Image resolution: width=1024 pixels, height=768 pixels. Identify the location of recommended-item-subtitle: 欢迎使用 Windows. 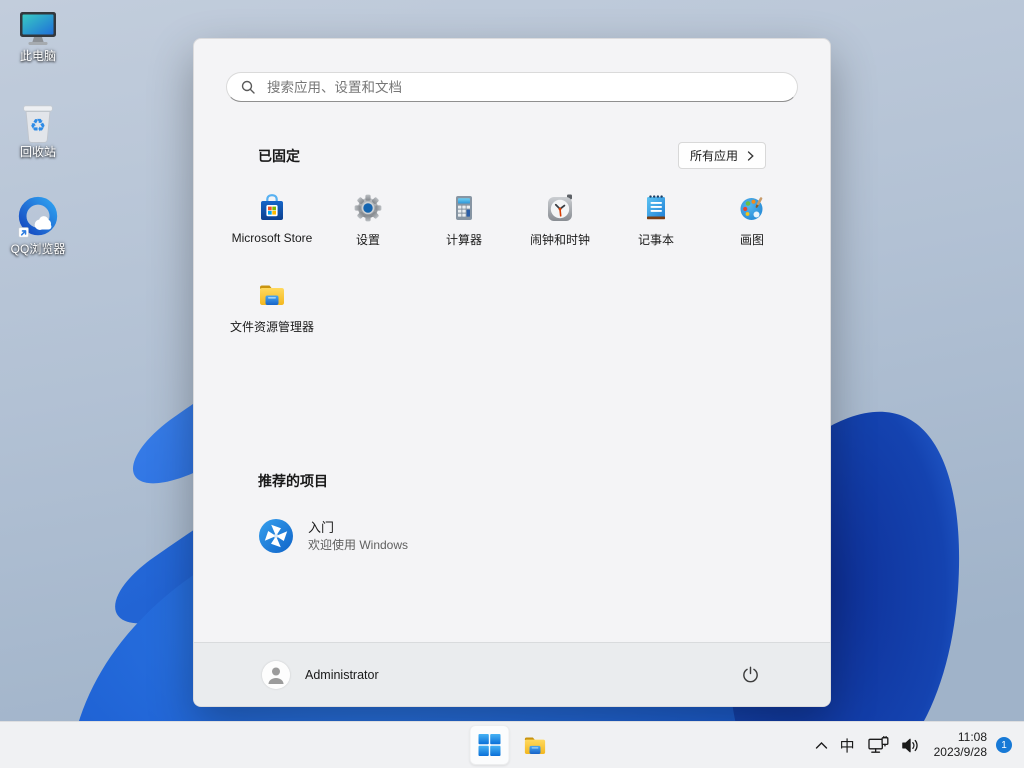
(358, 544).